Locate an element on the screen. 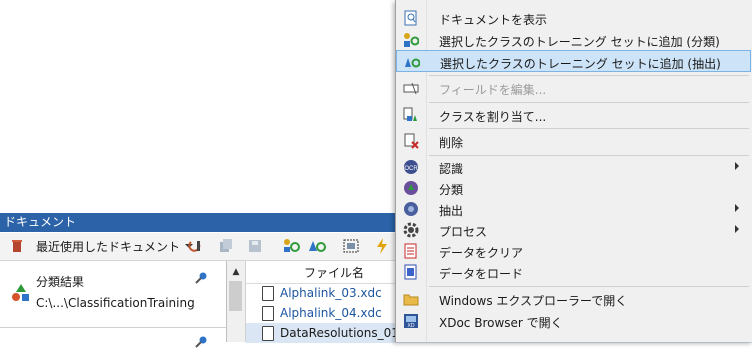 This screenshot has height=349, width=752. recent-documents-dropdown: 最近使用したドキュメント is located at coordinates (115, 246).